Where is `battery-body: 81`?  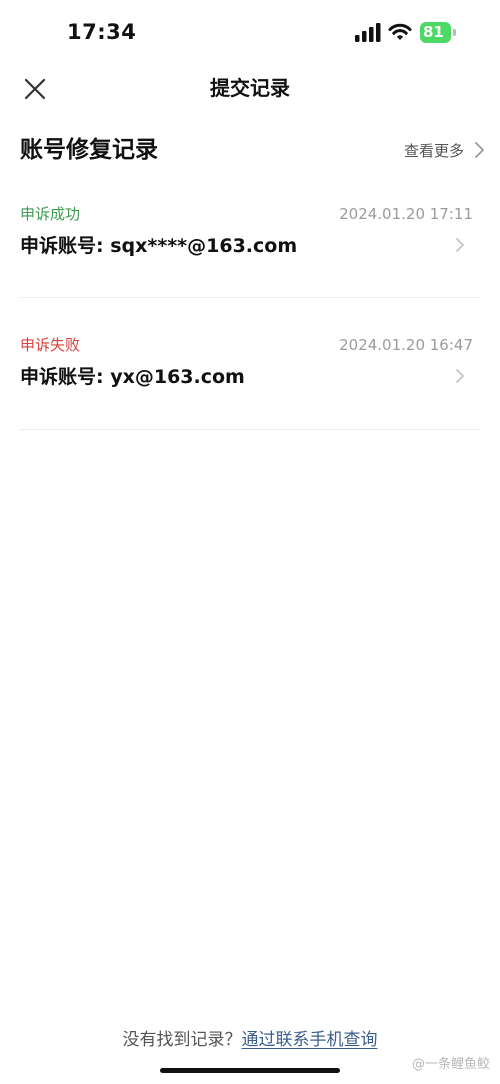 battery-body: 81 is located at coordinates (435, 32).